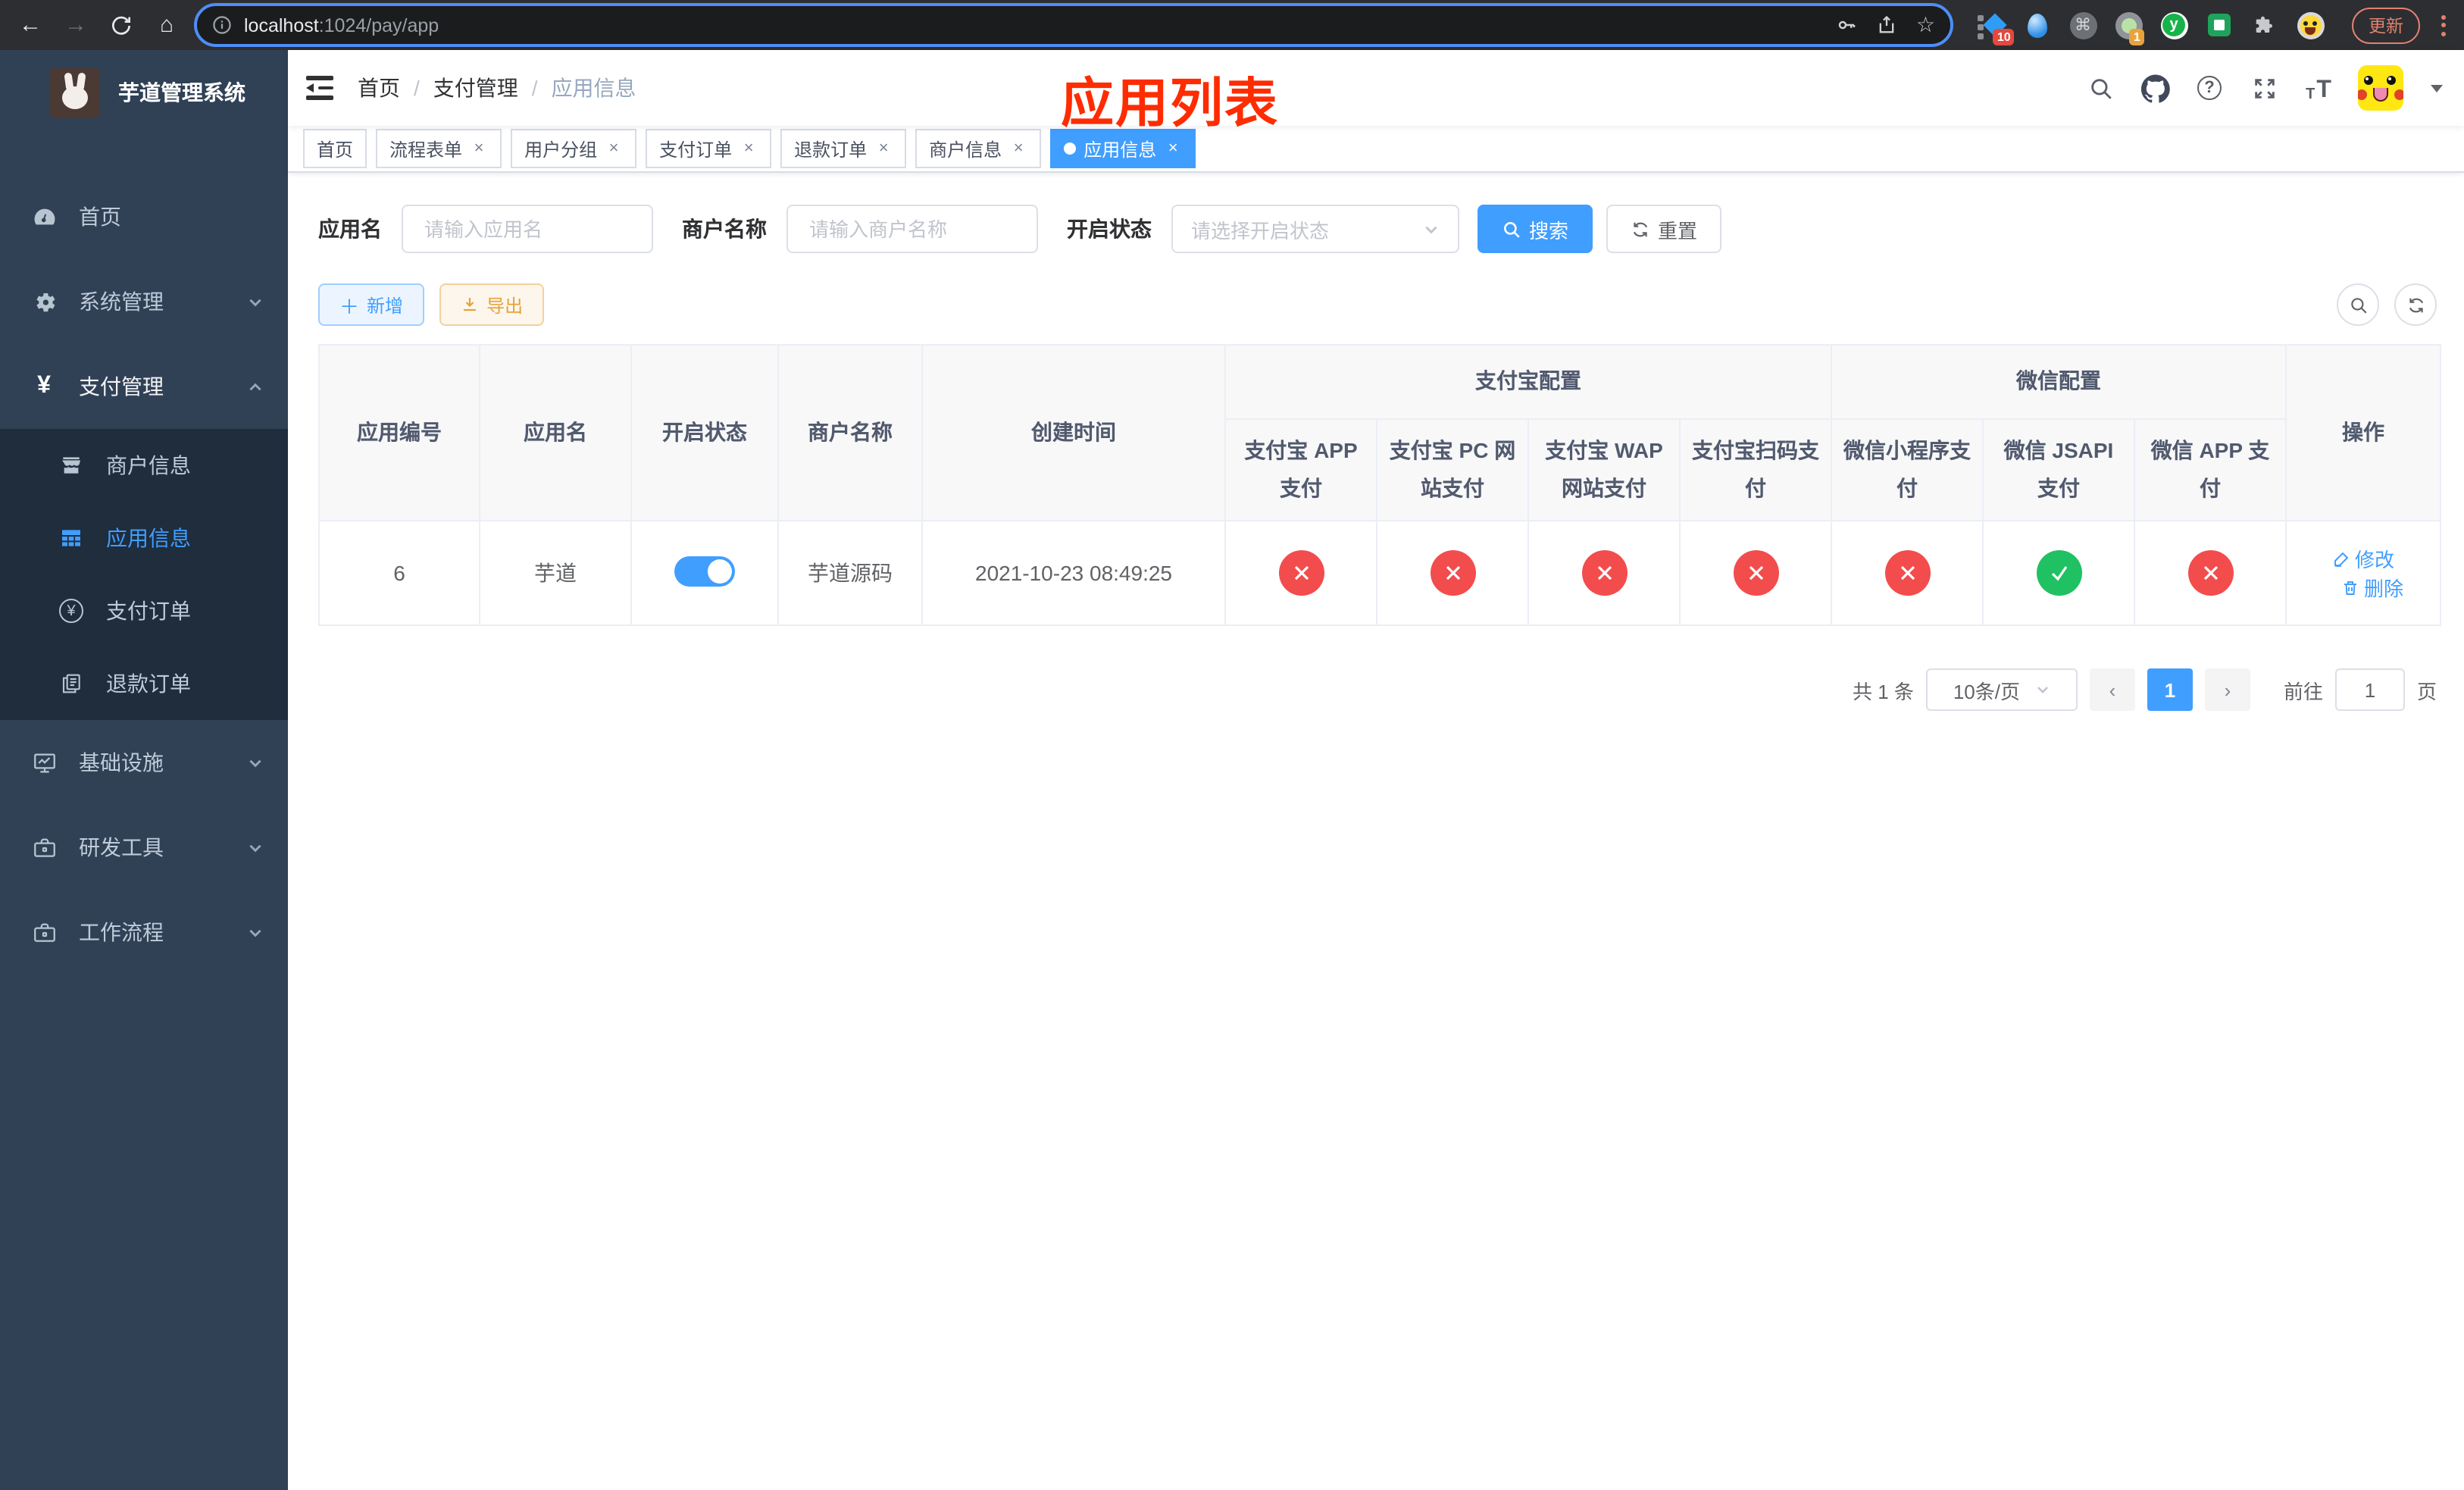 This screenshot has height=1490, width=2464. I want to click on search-button: 搜索, so click(1535, 229).